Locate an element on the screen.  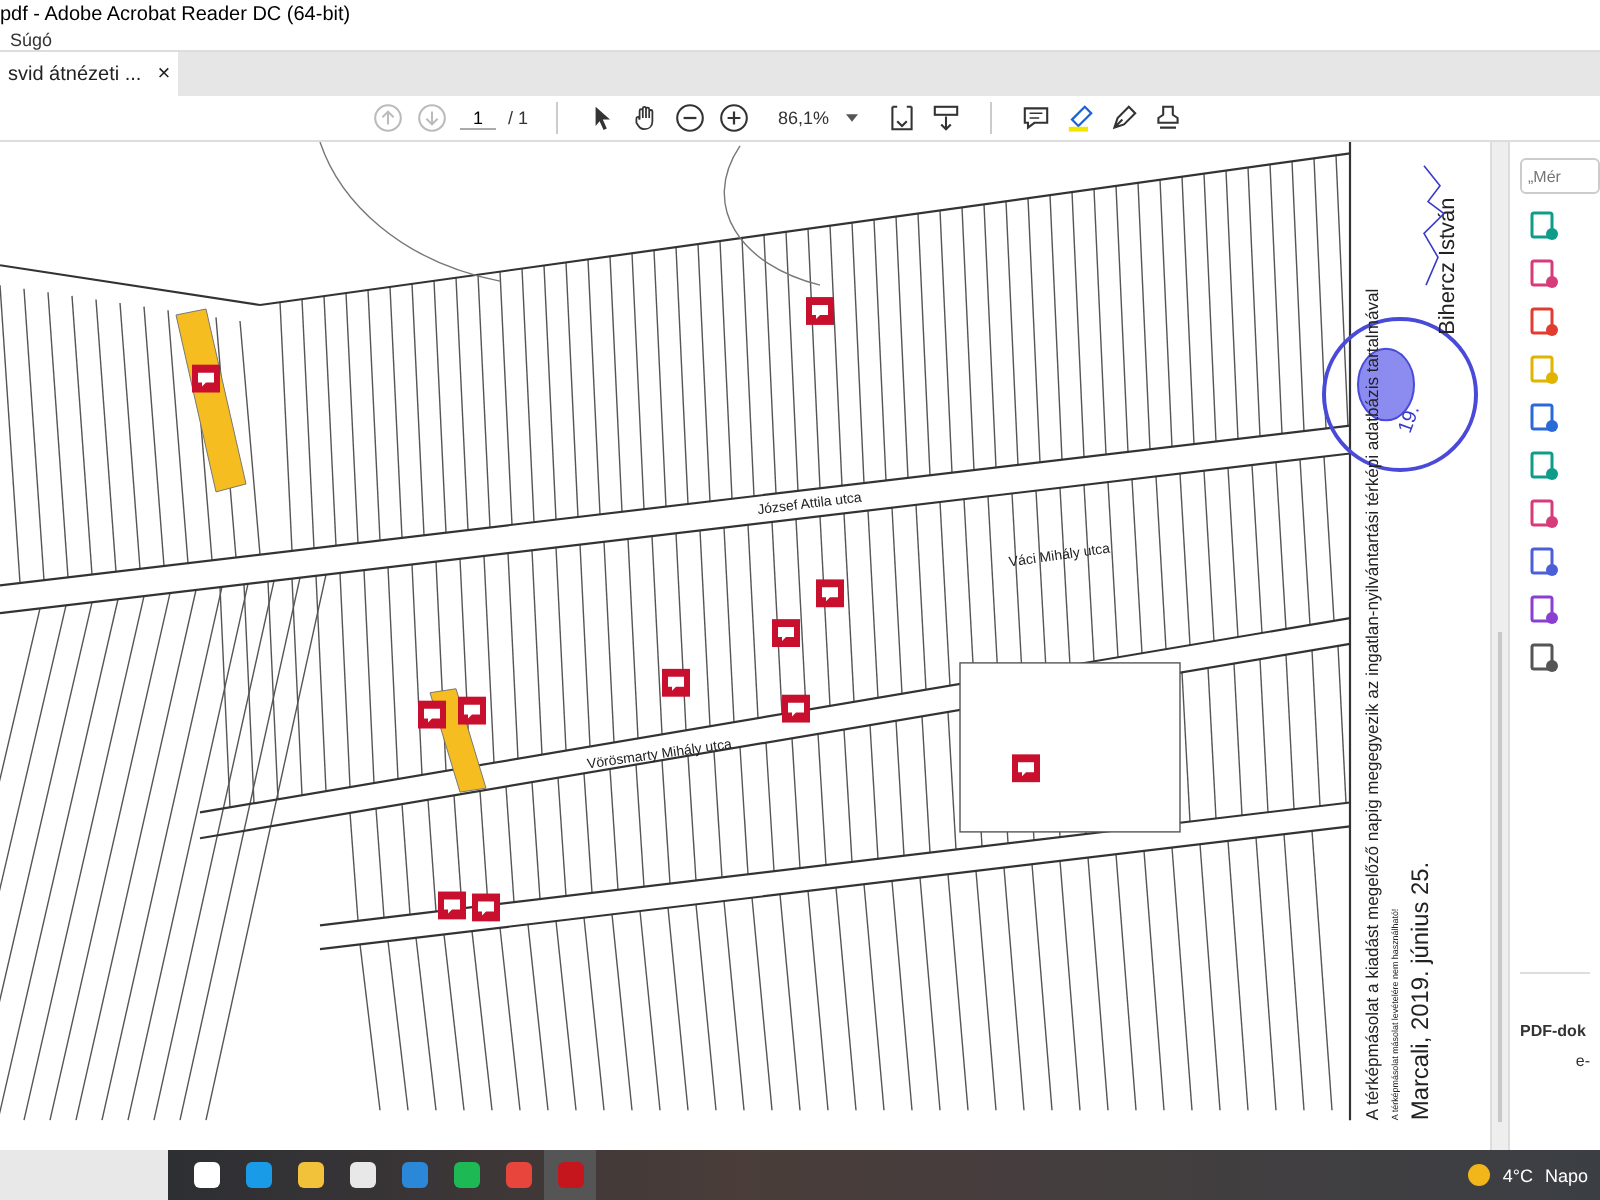
scrollbar is located at coordinates (1499, 646).